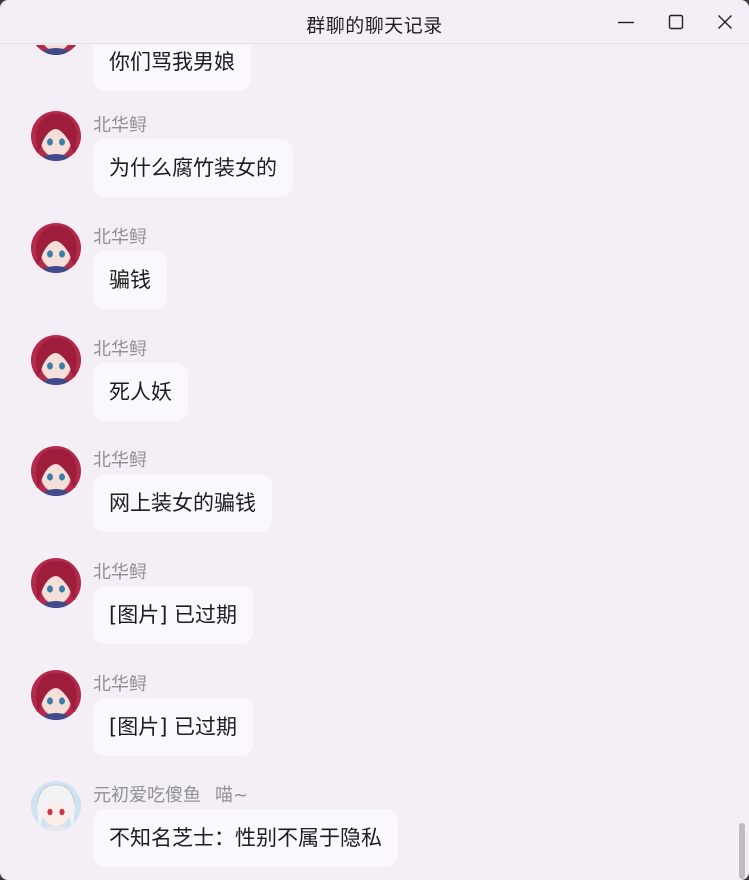 Image resolution: width=749 pixels, height=880 pixels. I want to click on close-icon, so click(725, 22).